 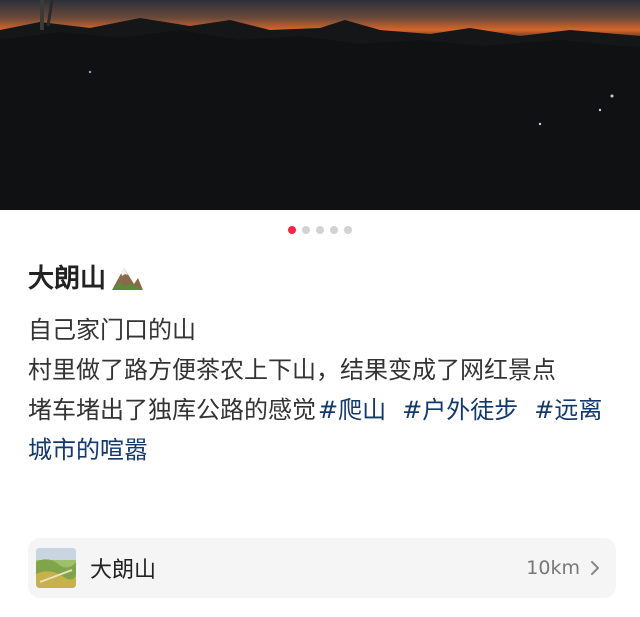 I want to click on carousel-indicator, so click(x=320, y=230).